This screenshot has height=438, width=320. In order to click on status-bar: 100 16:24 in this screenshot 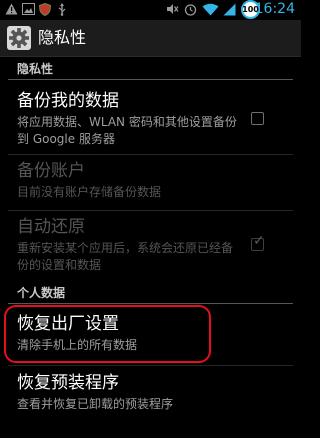, I will do `click(150, 10)`.